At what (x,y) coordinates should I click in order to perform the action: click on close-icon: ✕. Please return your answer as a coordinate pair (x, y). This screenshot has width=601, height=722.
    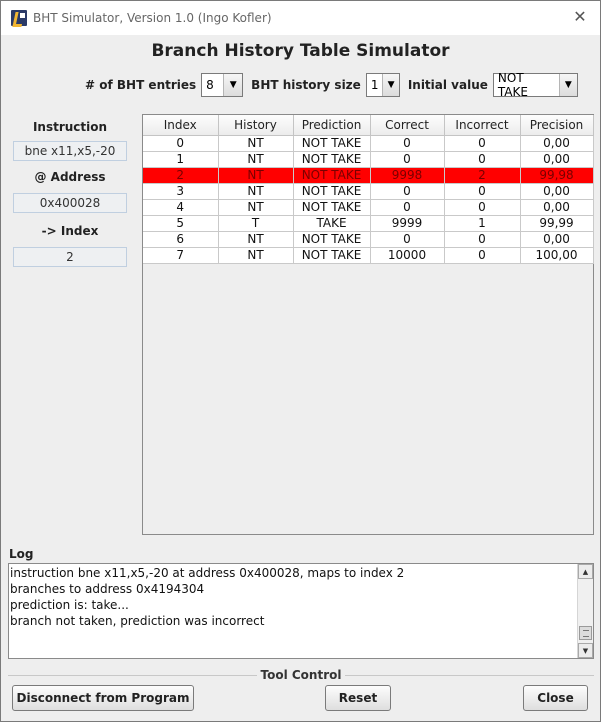
    Looking at the image, I should click on (580, 17).